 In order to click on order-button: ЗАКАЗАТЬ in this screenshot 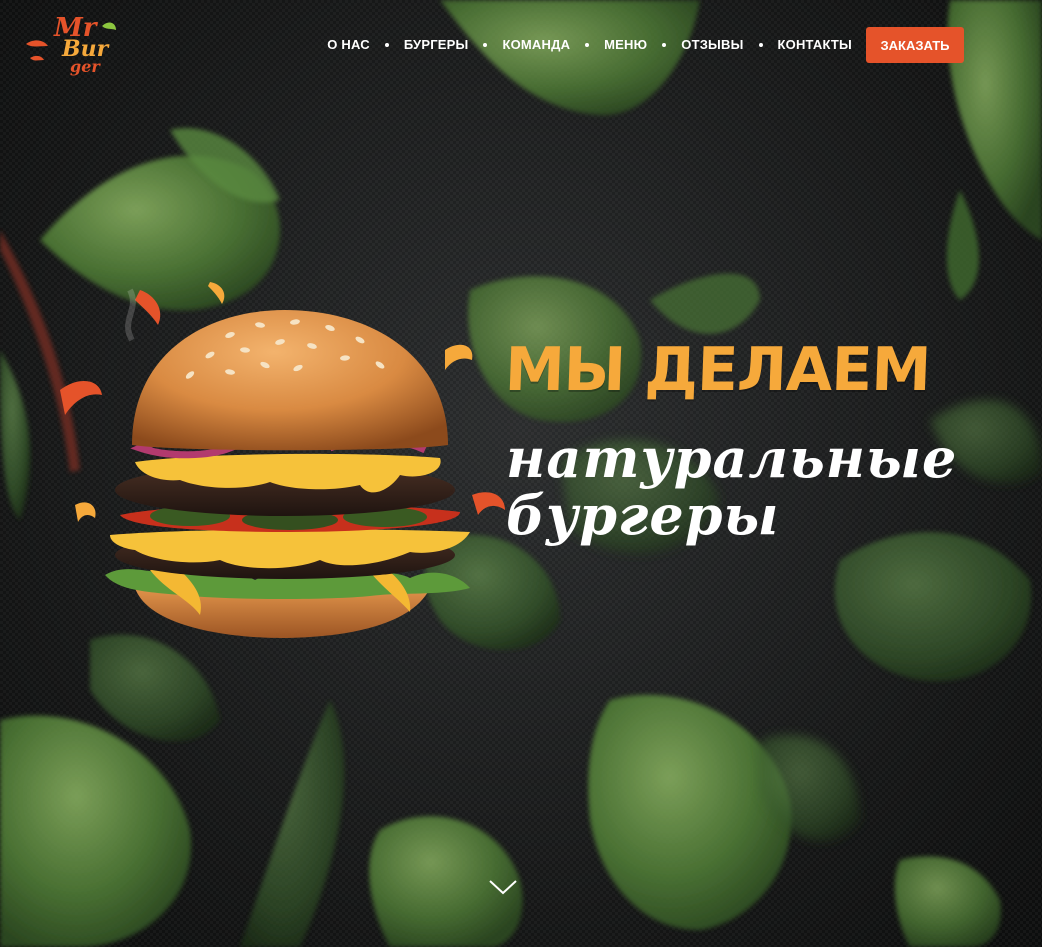, I will do `click(915, 45)`.